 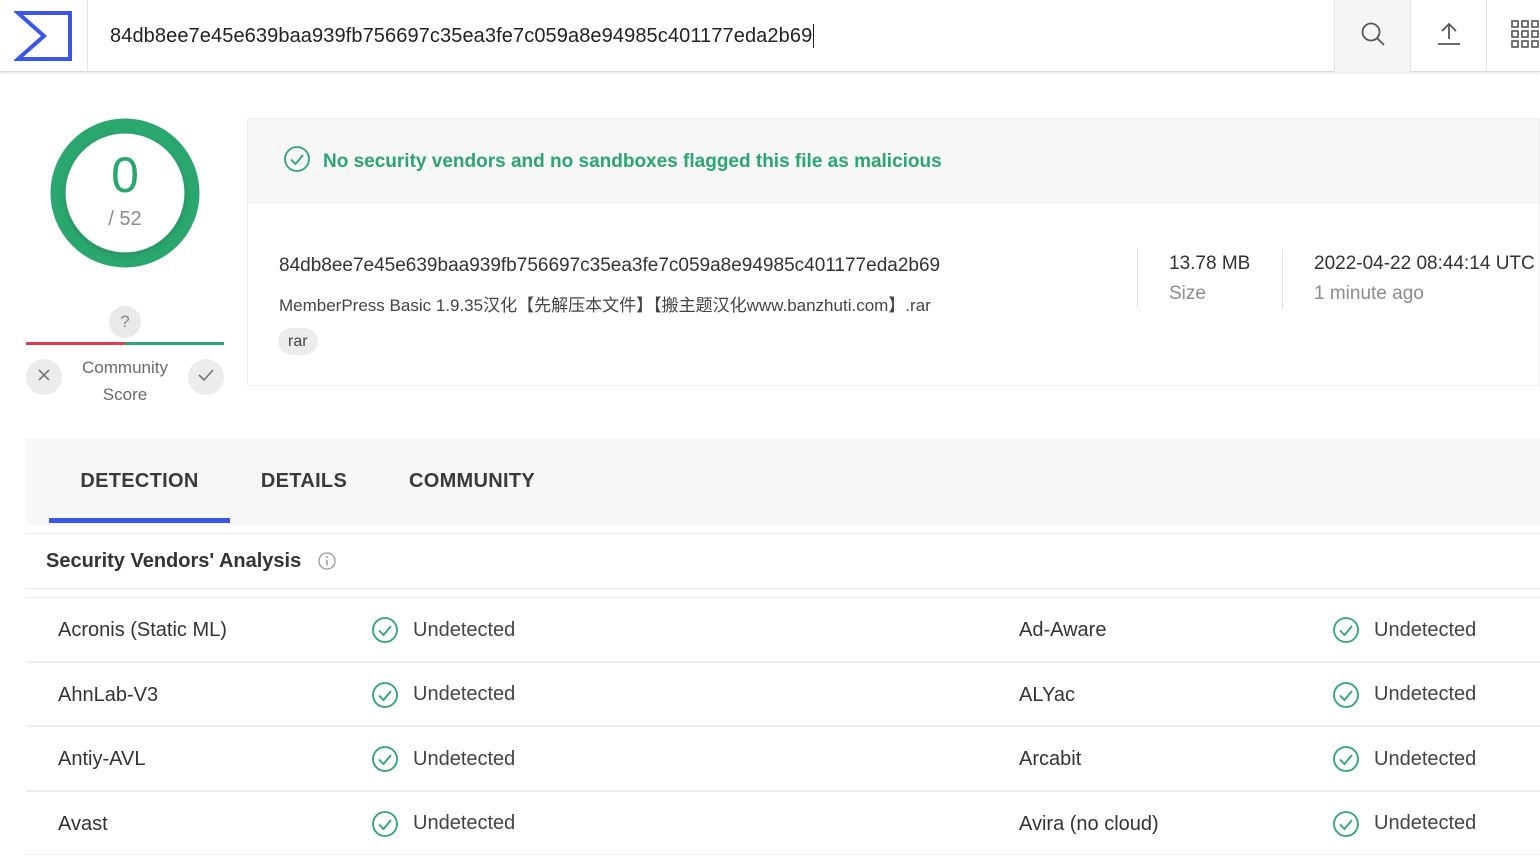 What do you see at coordinates (1050, 759) in the screenshot?
I see `vendor-name: Arcabit` at bounding box center [1050, 759].